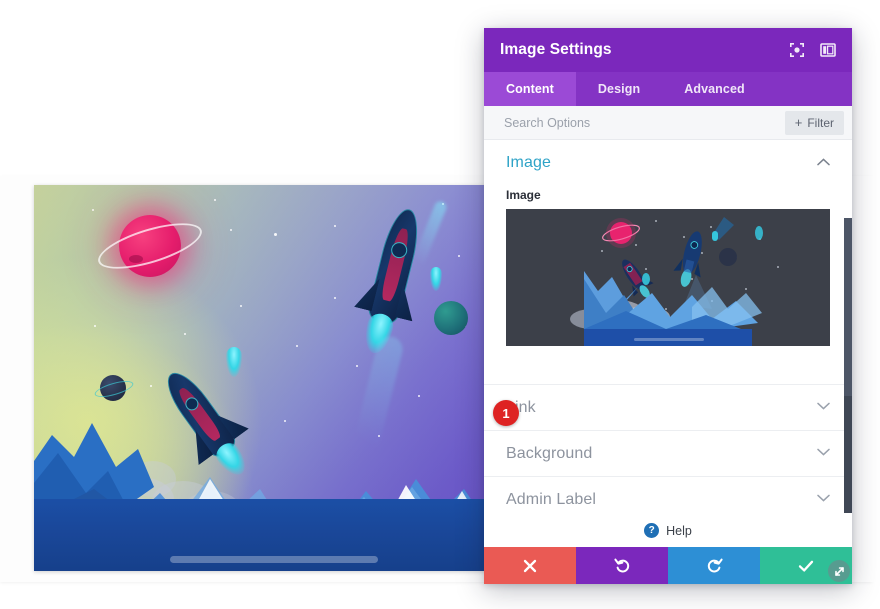  I want to click on resize-handle, so click(839, 571).